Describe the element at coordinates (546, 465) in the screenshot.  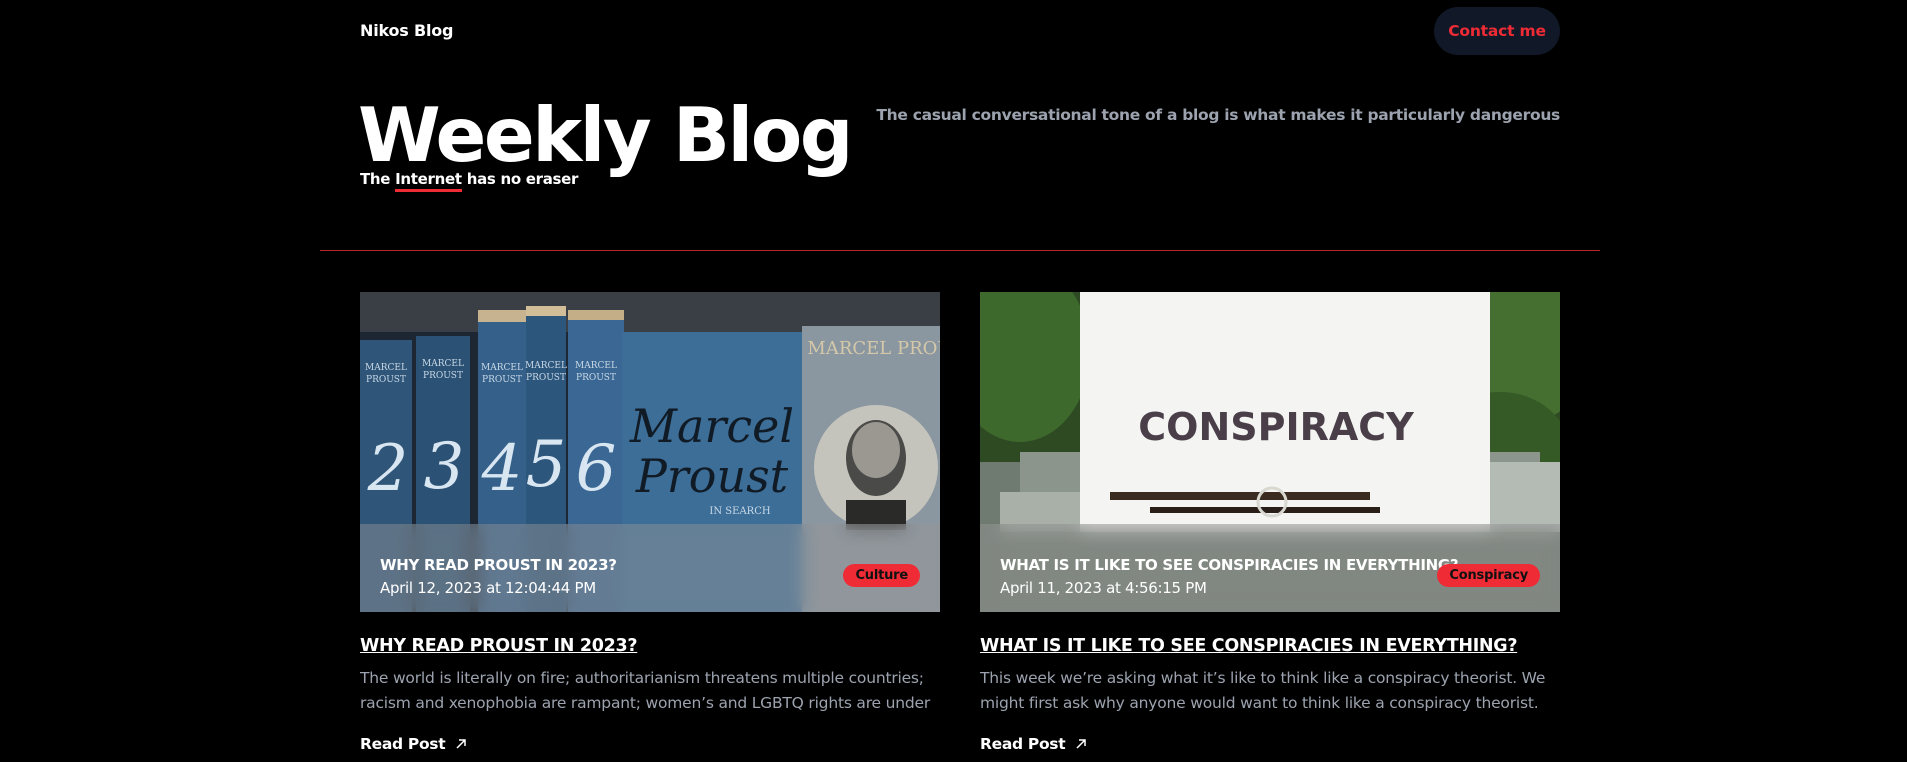
I see `svg-text: 5` at that location.